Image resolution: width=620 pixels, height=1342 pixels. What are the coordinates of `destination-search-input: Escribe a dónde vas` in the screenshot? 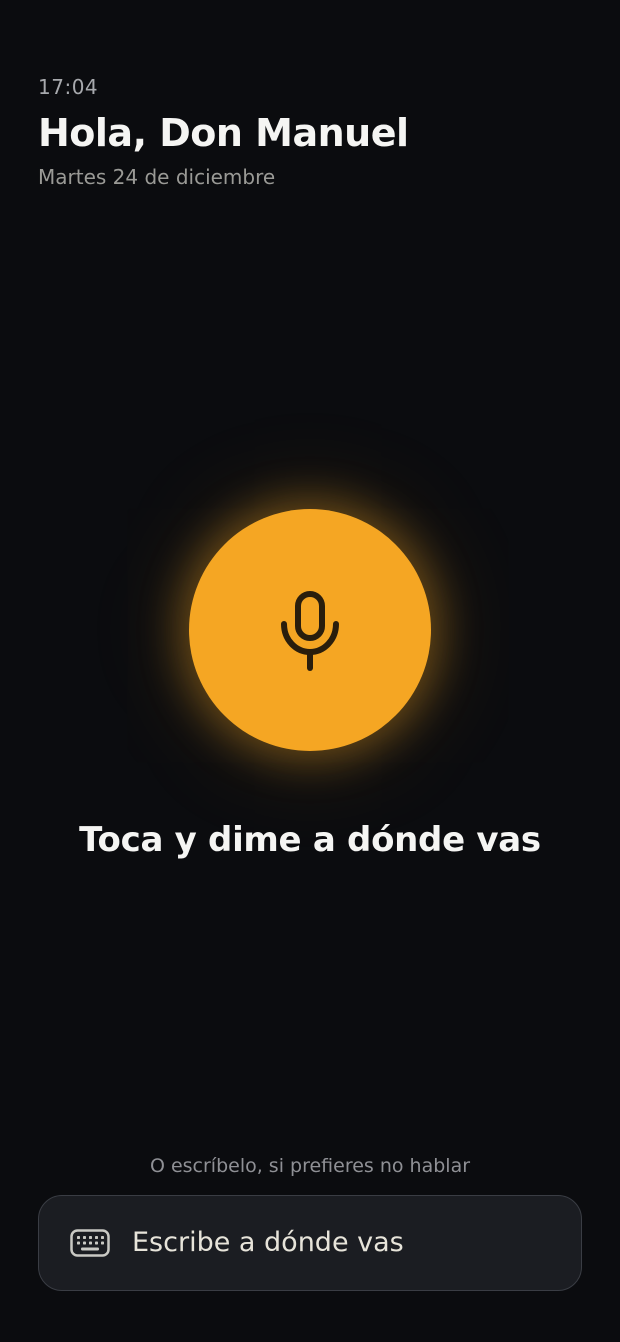 It's located at (310, 1243).